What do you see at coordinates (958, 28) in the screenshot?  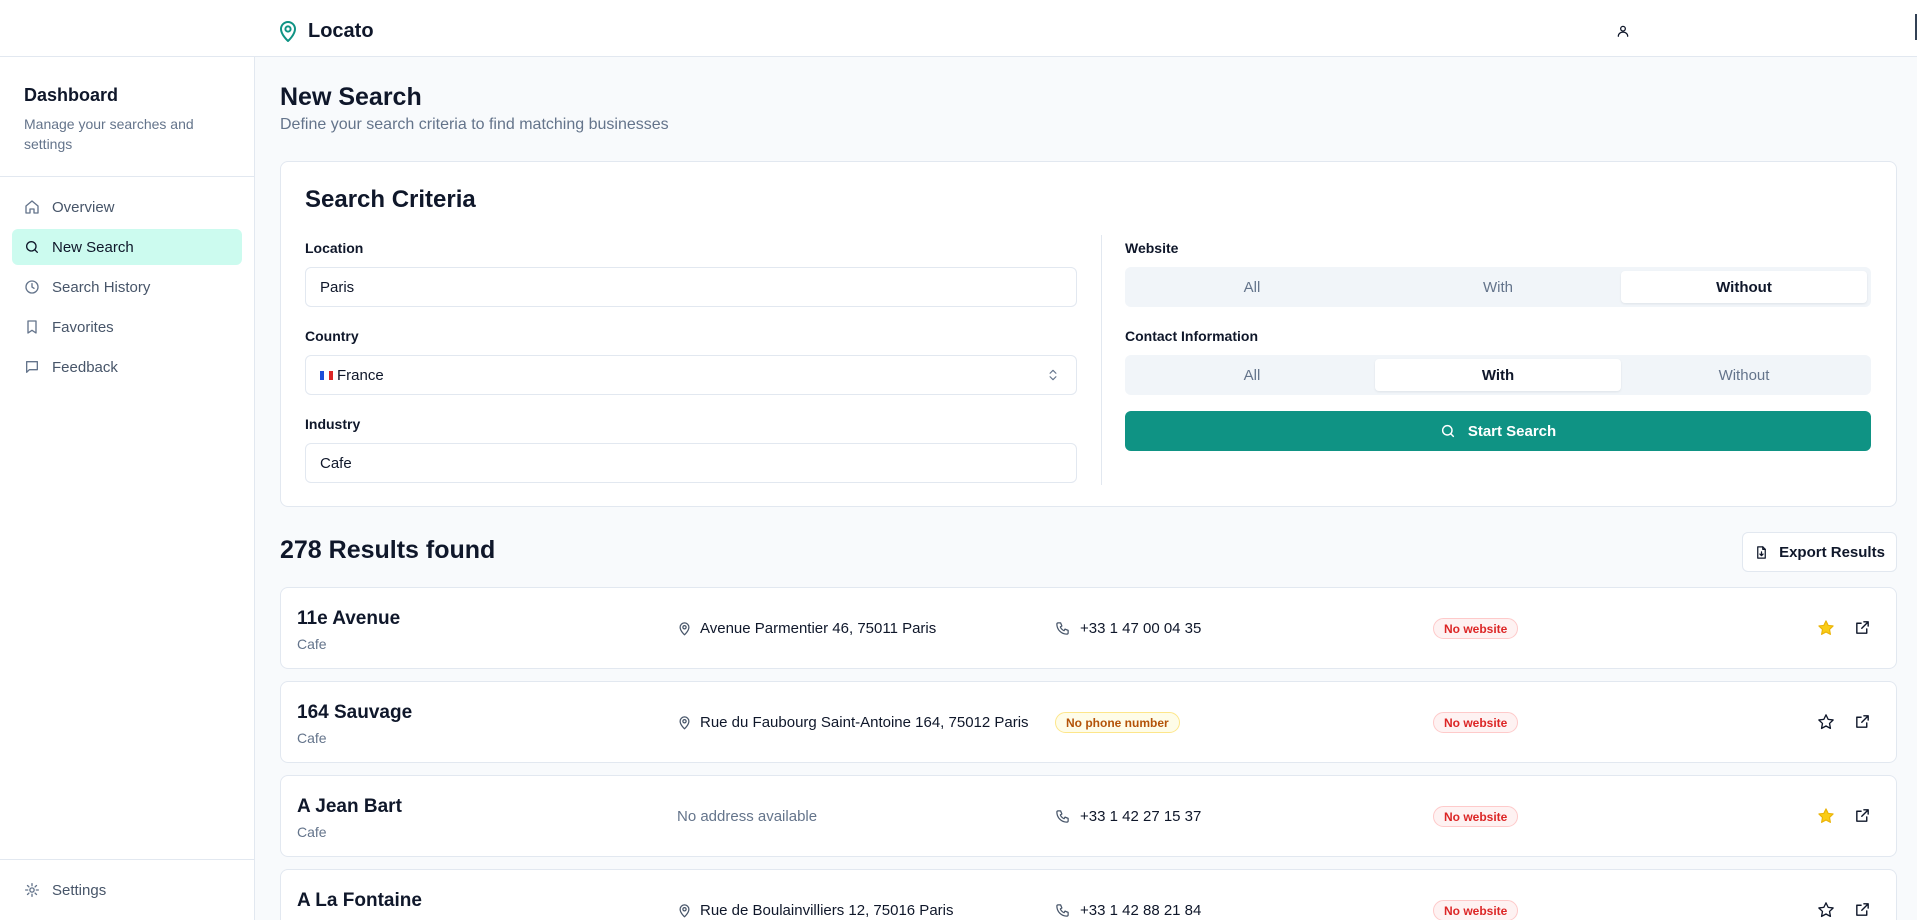 I see `top-bar: Locato` at bounding box center [958, 28].